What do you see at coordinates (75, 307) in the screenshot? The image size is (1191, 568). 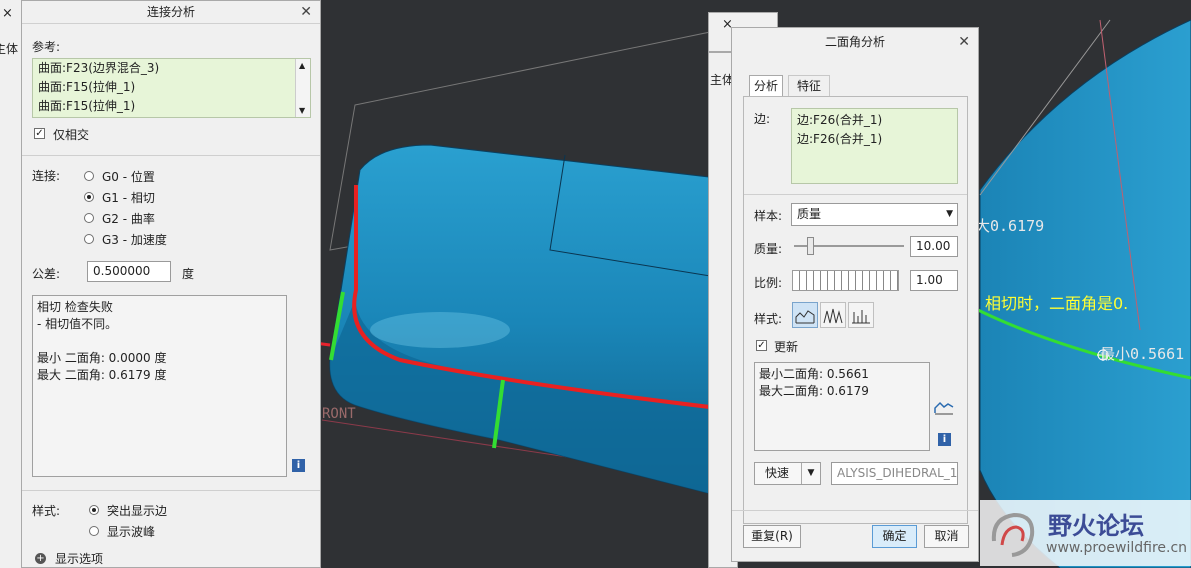 I see `result-line: 相切 检查失败` at bounding box center [75, 307].